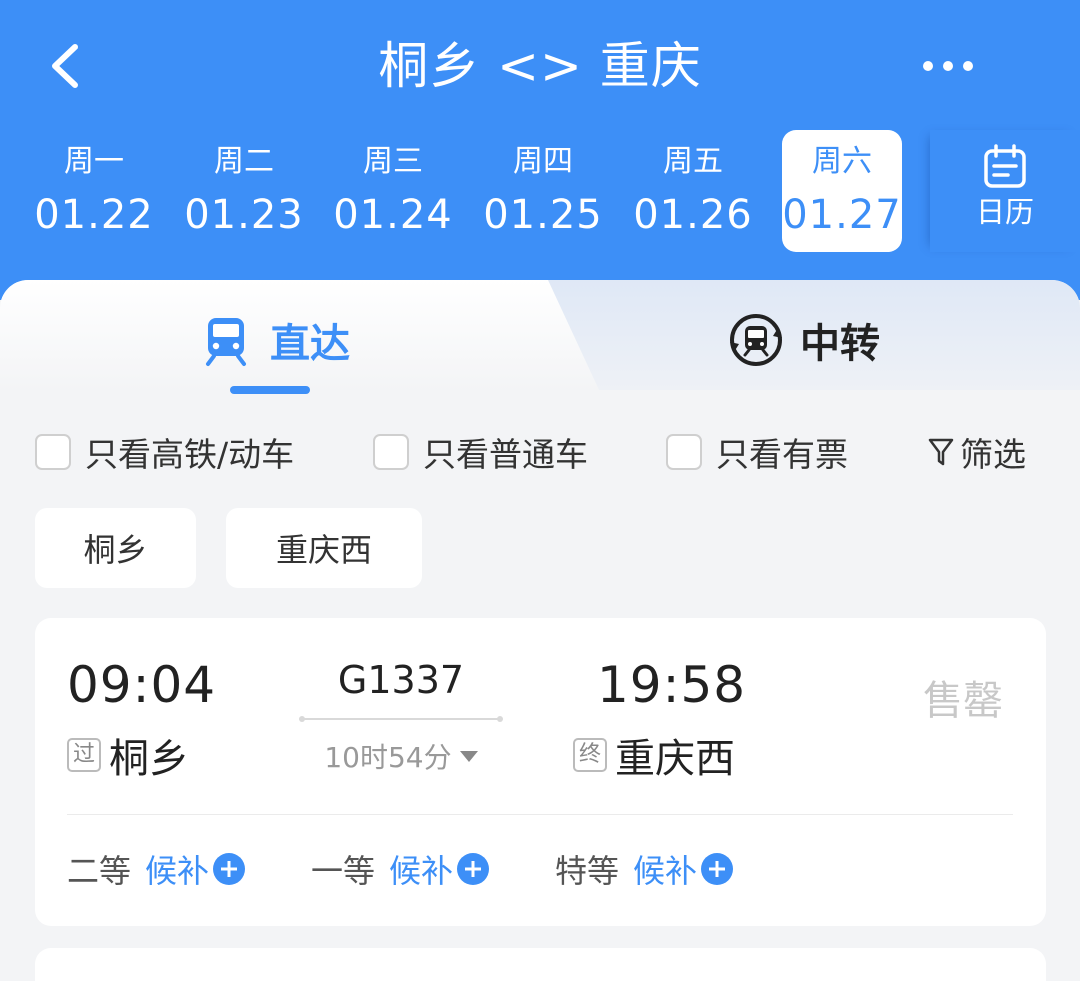  I want to click on tab-transfer: 中转, so click(804, 340).